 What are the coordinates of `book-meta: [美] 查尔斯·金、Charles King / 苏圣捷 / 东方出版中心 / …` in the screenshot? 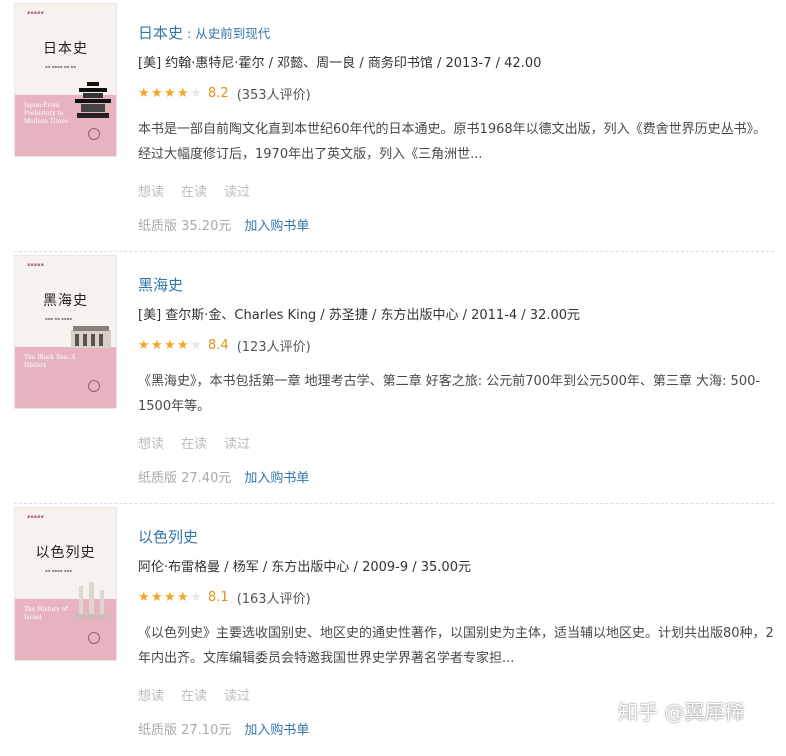 It's located at (359, 315).